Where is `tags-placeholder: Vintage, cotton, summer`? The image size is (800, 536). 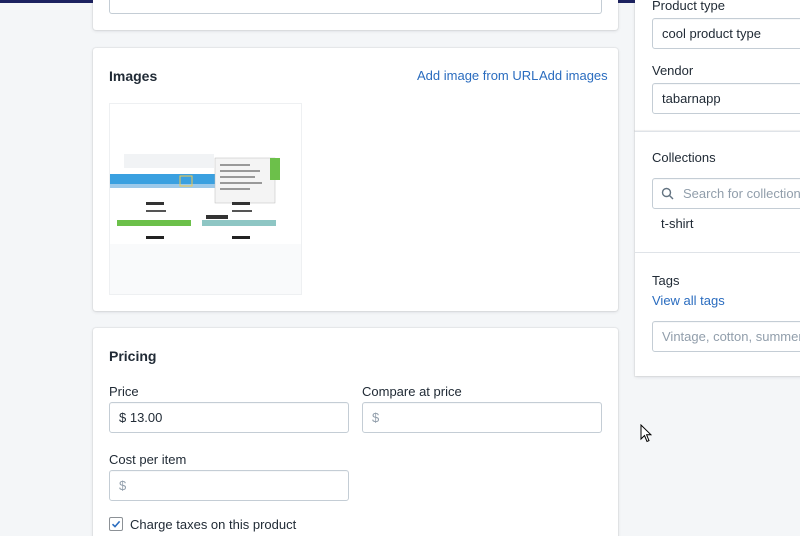 tags-placeholder: Vintage, cotton, summer is located at coordinates (731, 336).